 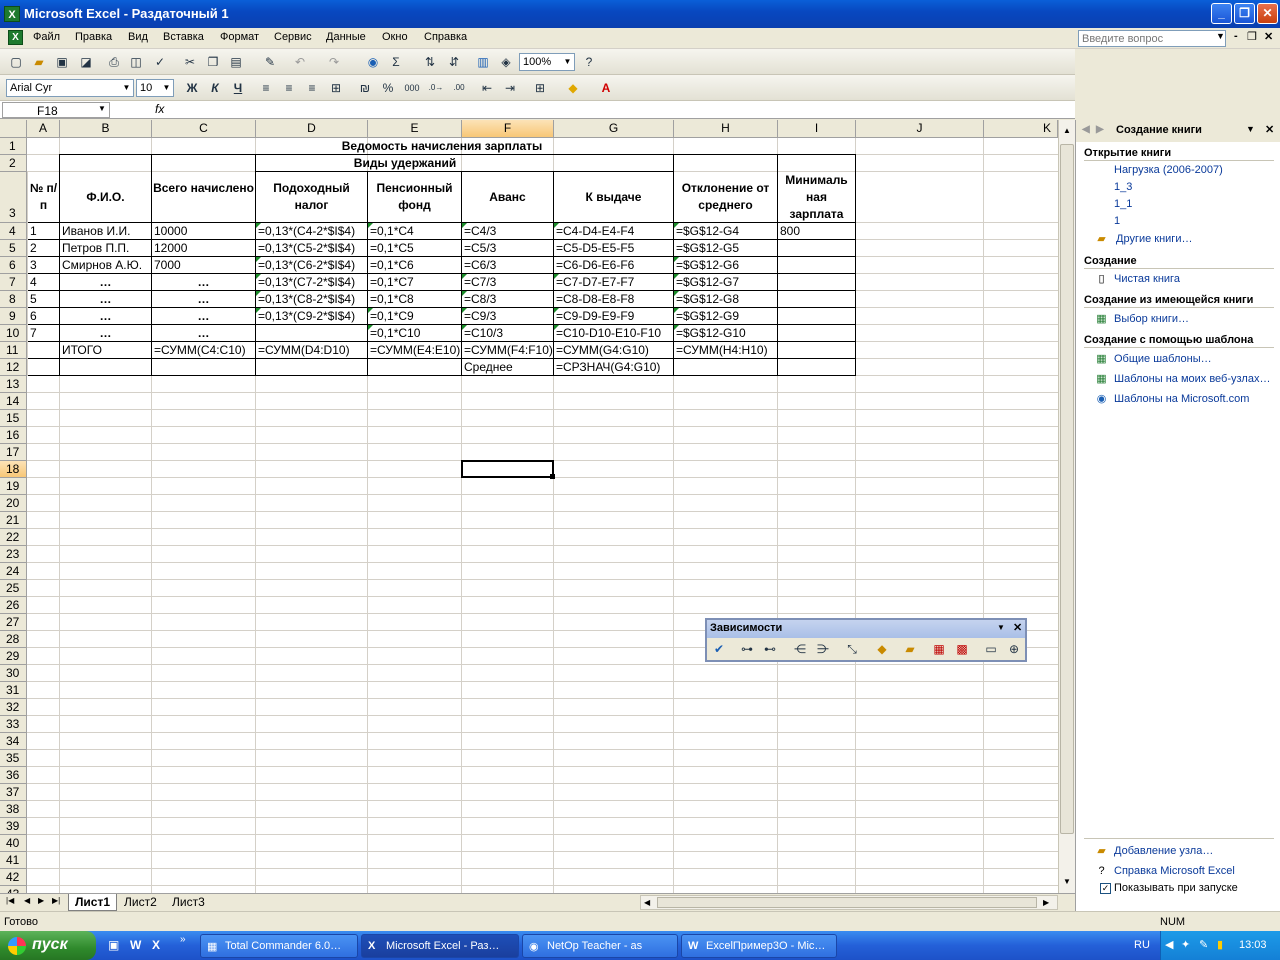 I want to click on row-header: 3, so click(x=13, y=197).